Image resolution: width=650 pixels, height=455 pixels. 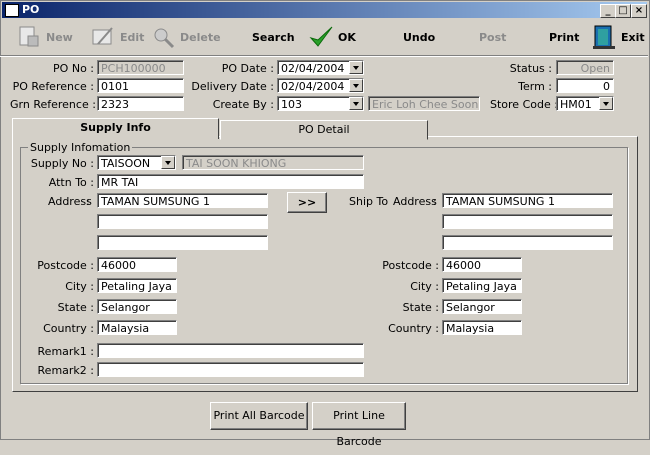 I want to click on edit-button: Edit, so click(x=117, y=37).